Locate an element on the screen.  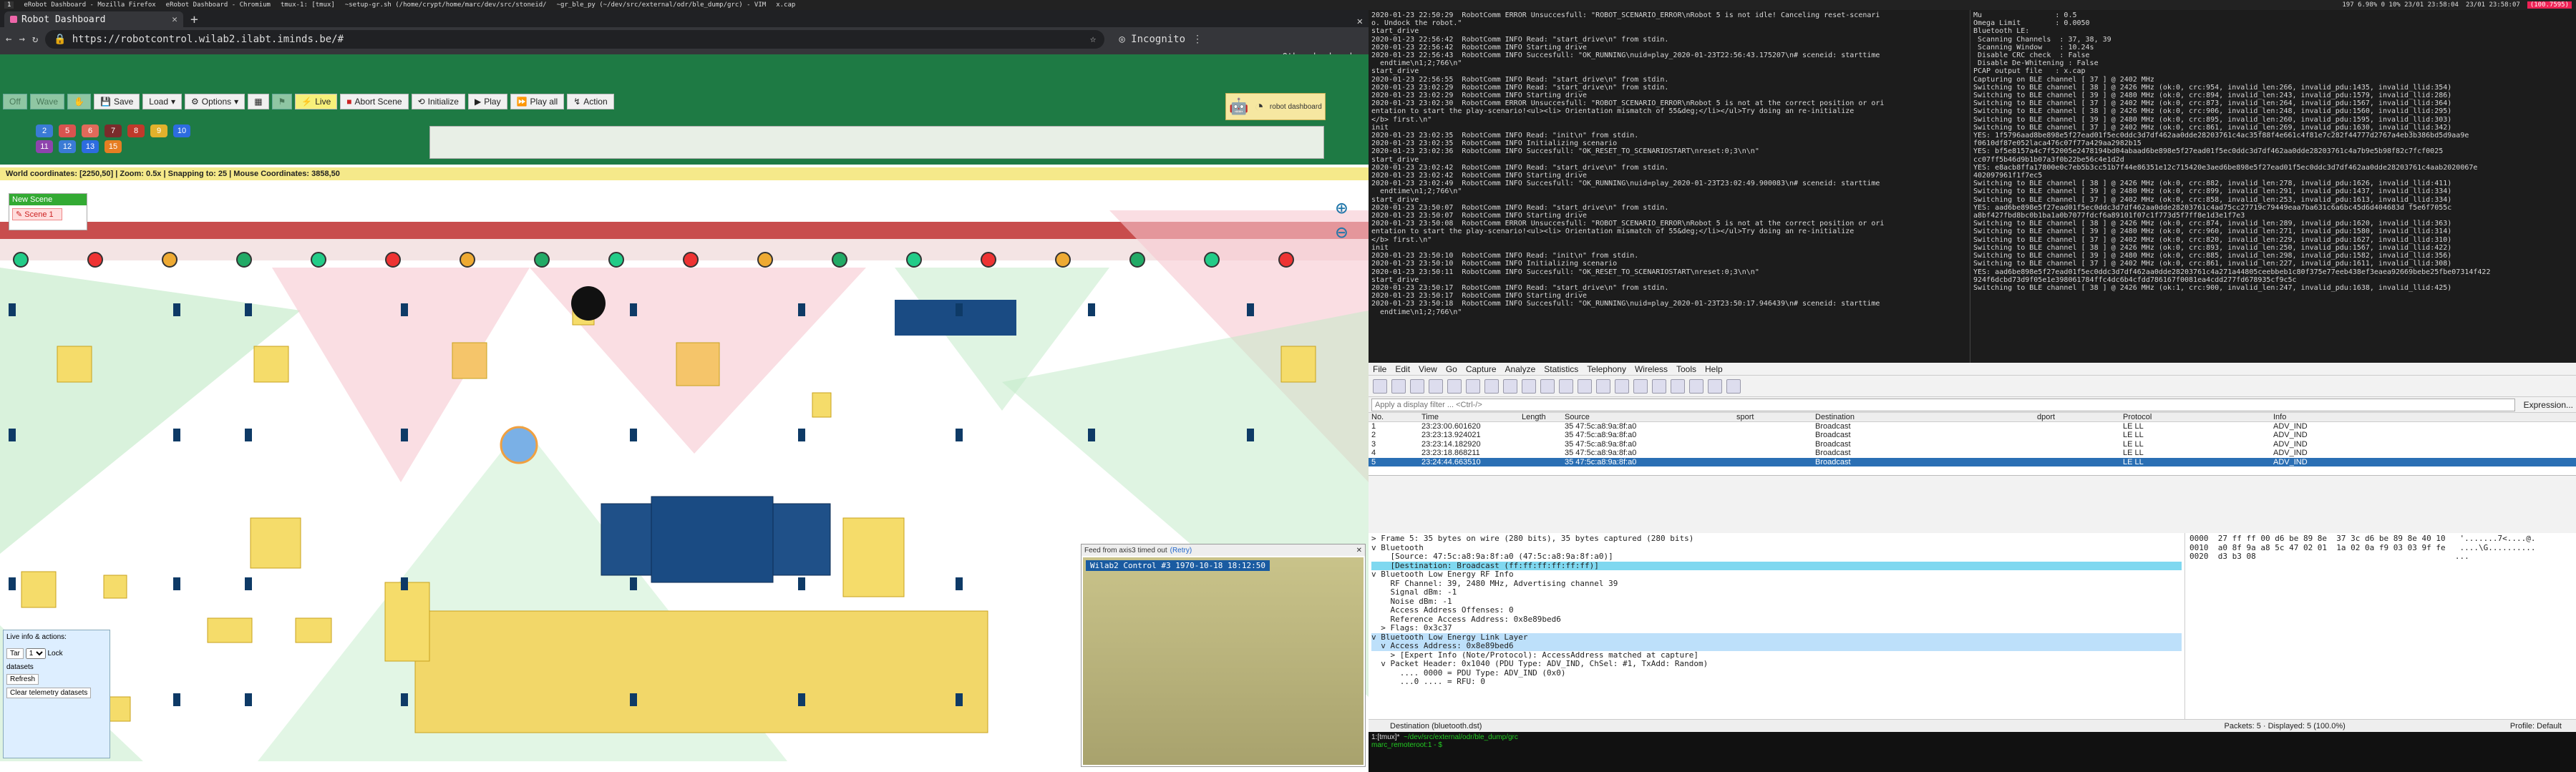
detail-line: ...0 .... = RFU: 0 is located at coordinates (1776, 682).